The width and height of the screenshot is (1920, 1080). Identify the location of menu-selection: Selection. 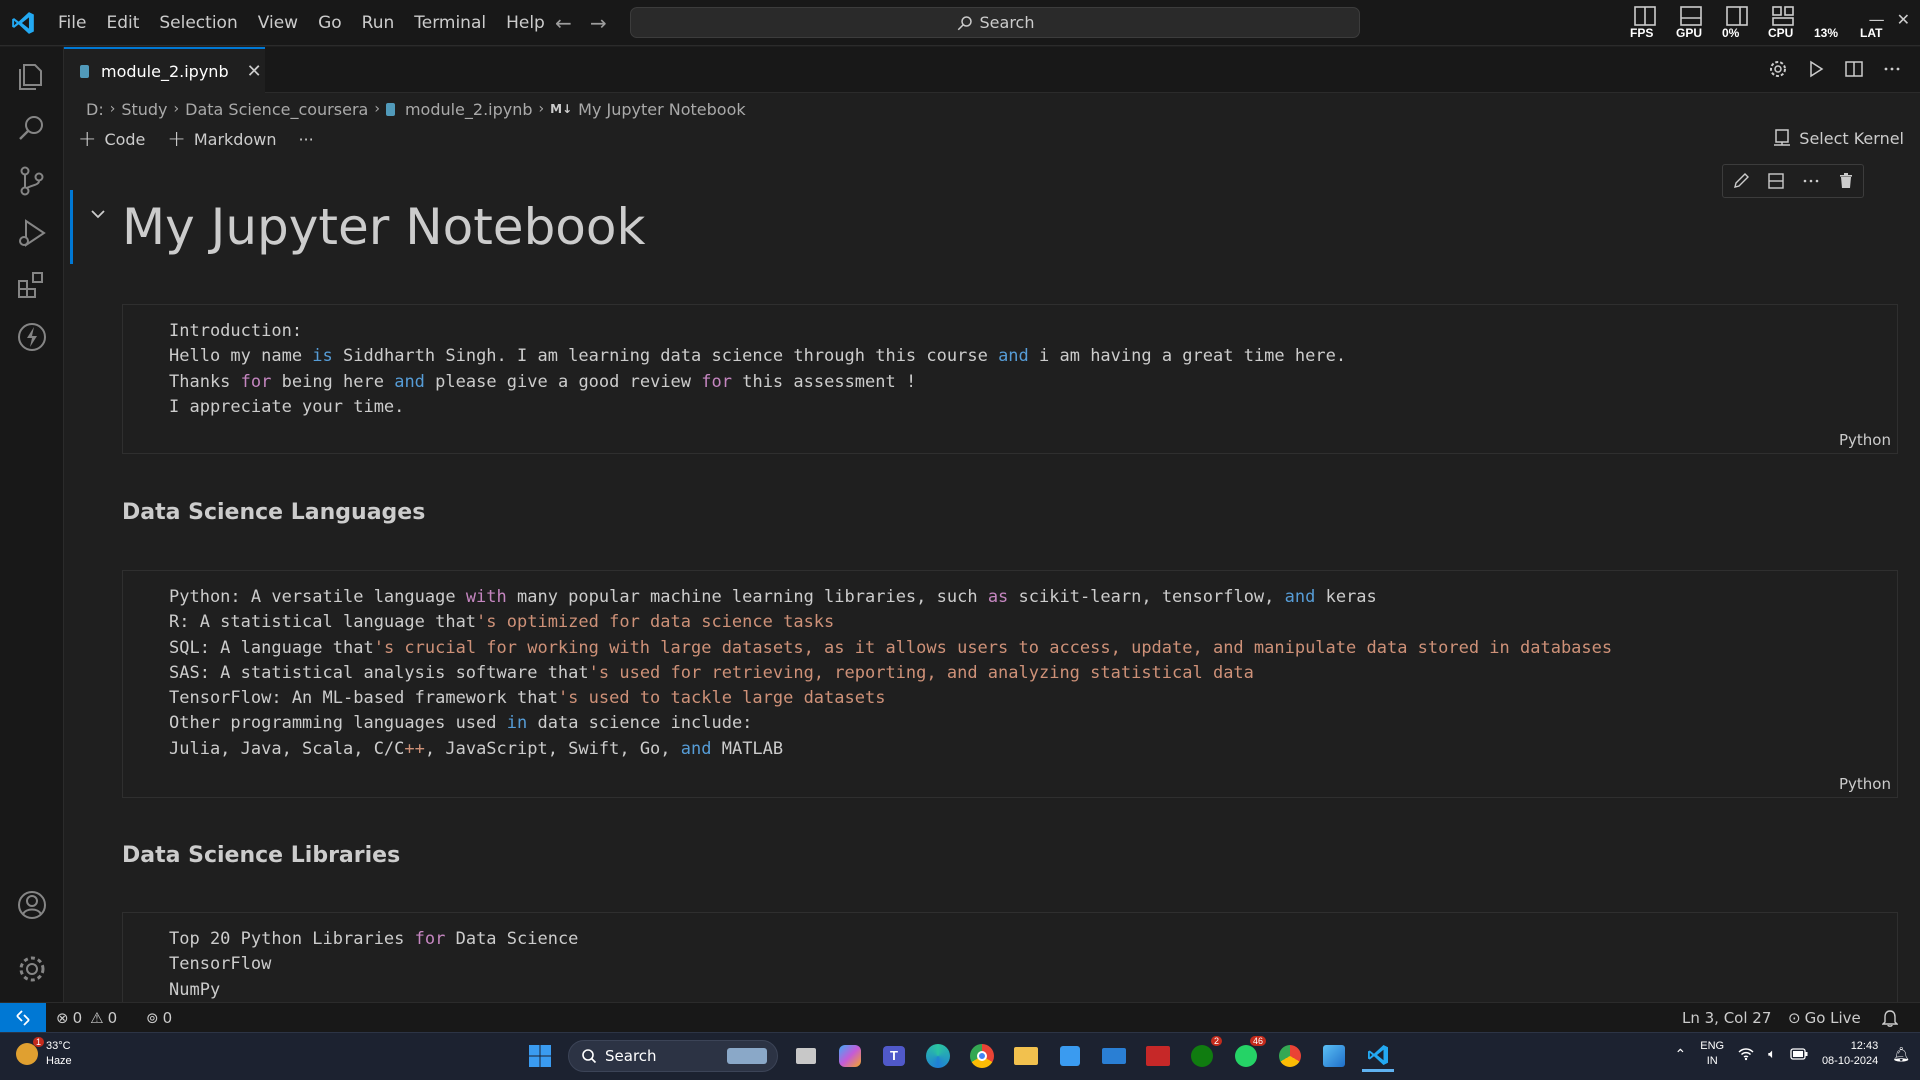
(198, 23).